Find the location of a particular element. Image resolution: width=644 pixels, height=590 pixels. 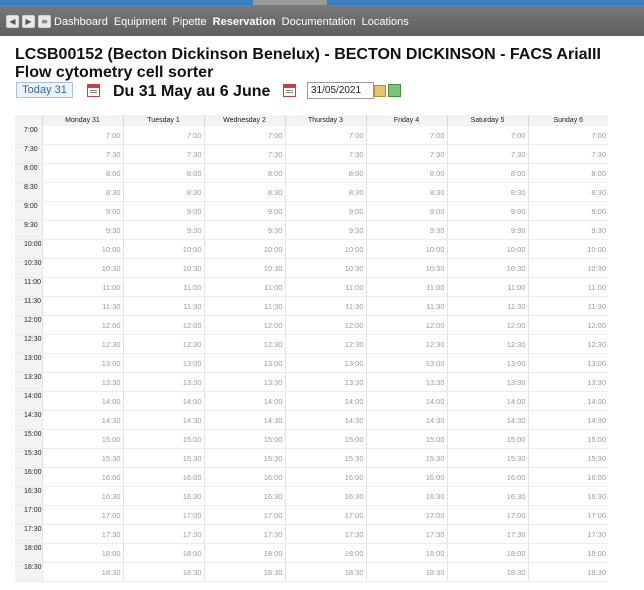

menu-item-equipment: Equipment is located at coordinates (140, 22).